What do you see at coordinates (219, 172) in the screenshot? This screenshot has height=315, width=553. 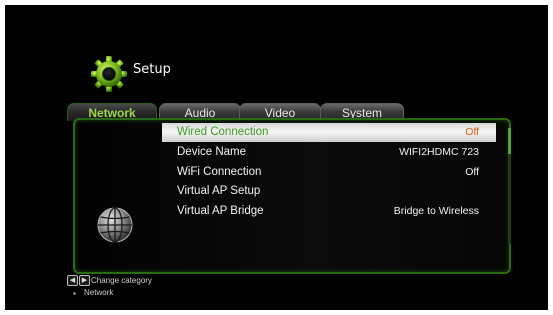 I see `setting-label: WiFi Connection` at bounding box center [219, 172].